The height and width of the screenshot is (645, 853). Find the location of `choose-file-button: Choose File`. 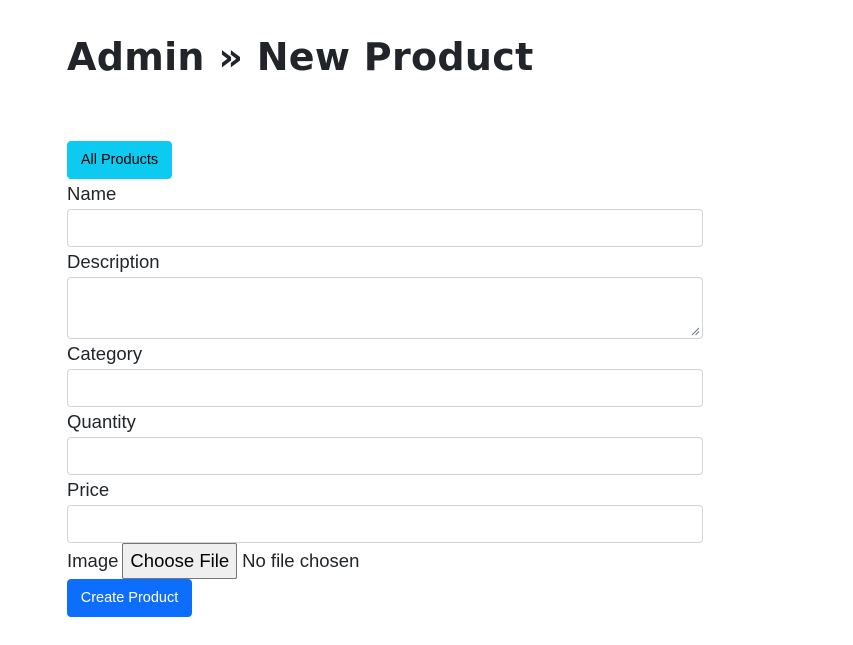

choose-file-button: Choose File is located at coordinates (180, 561).